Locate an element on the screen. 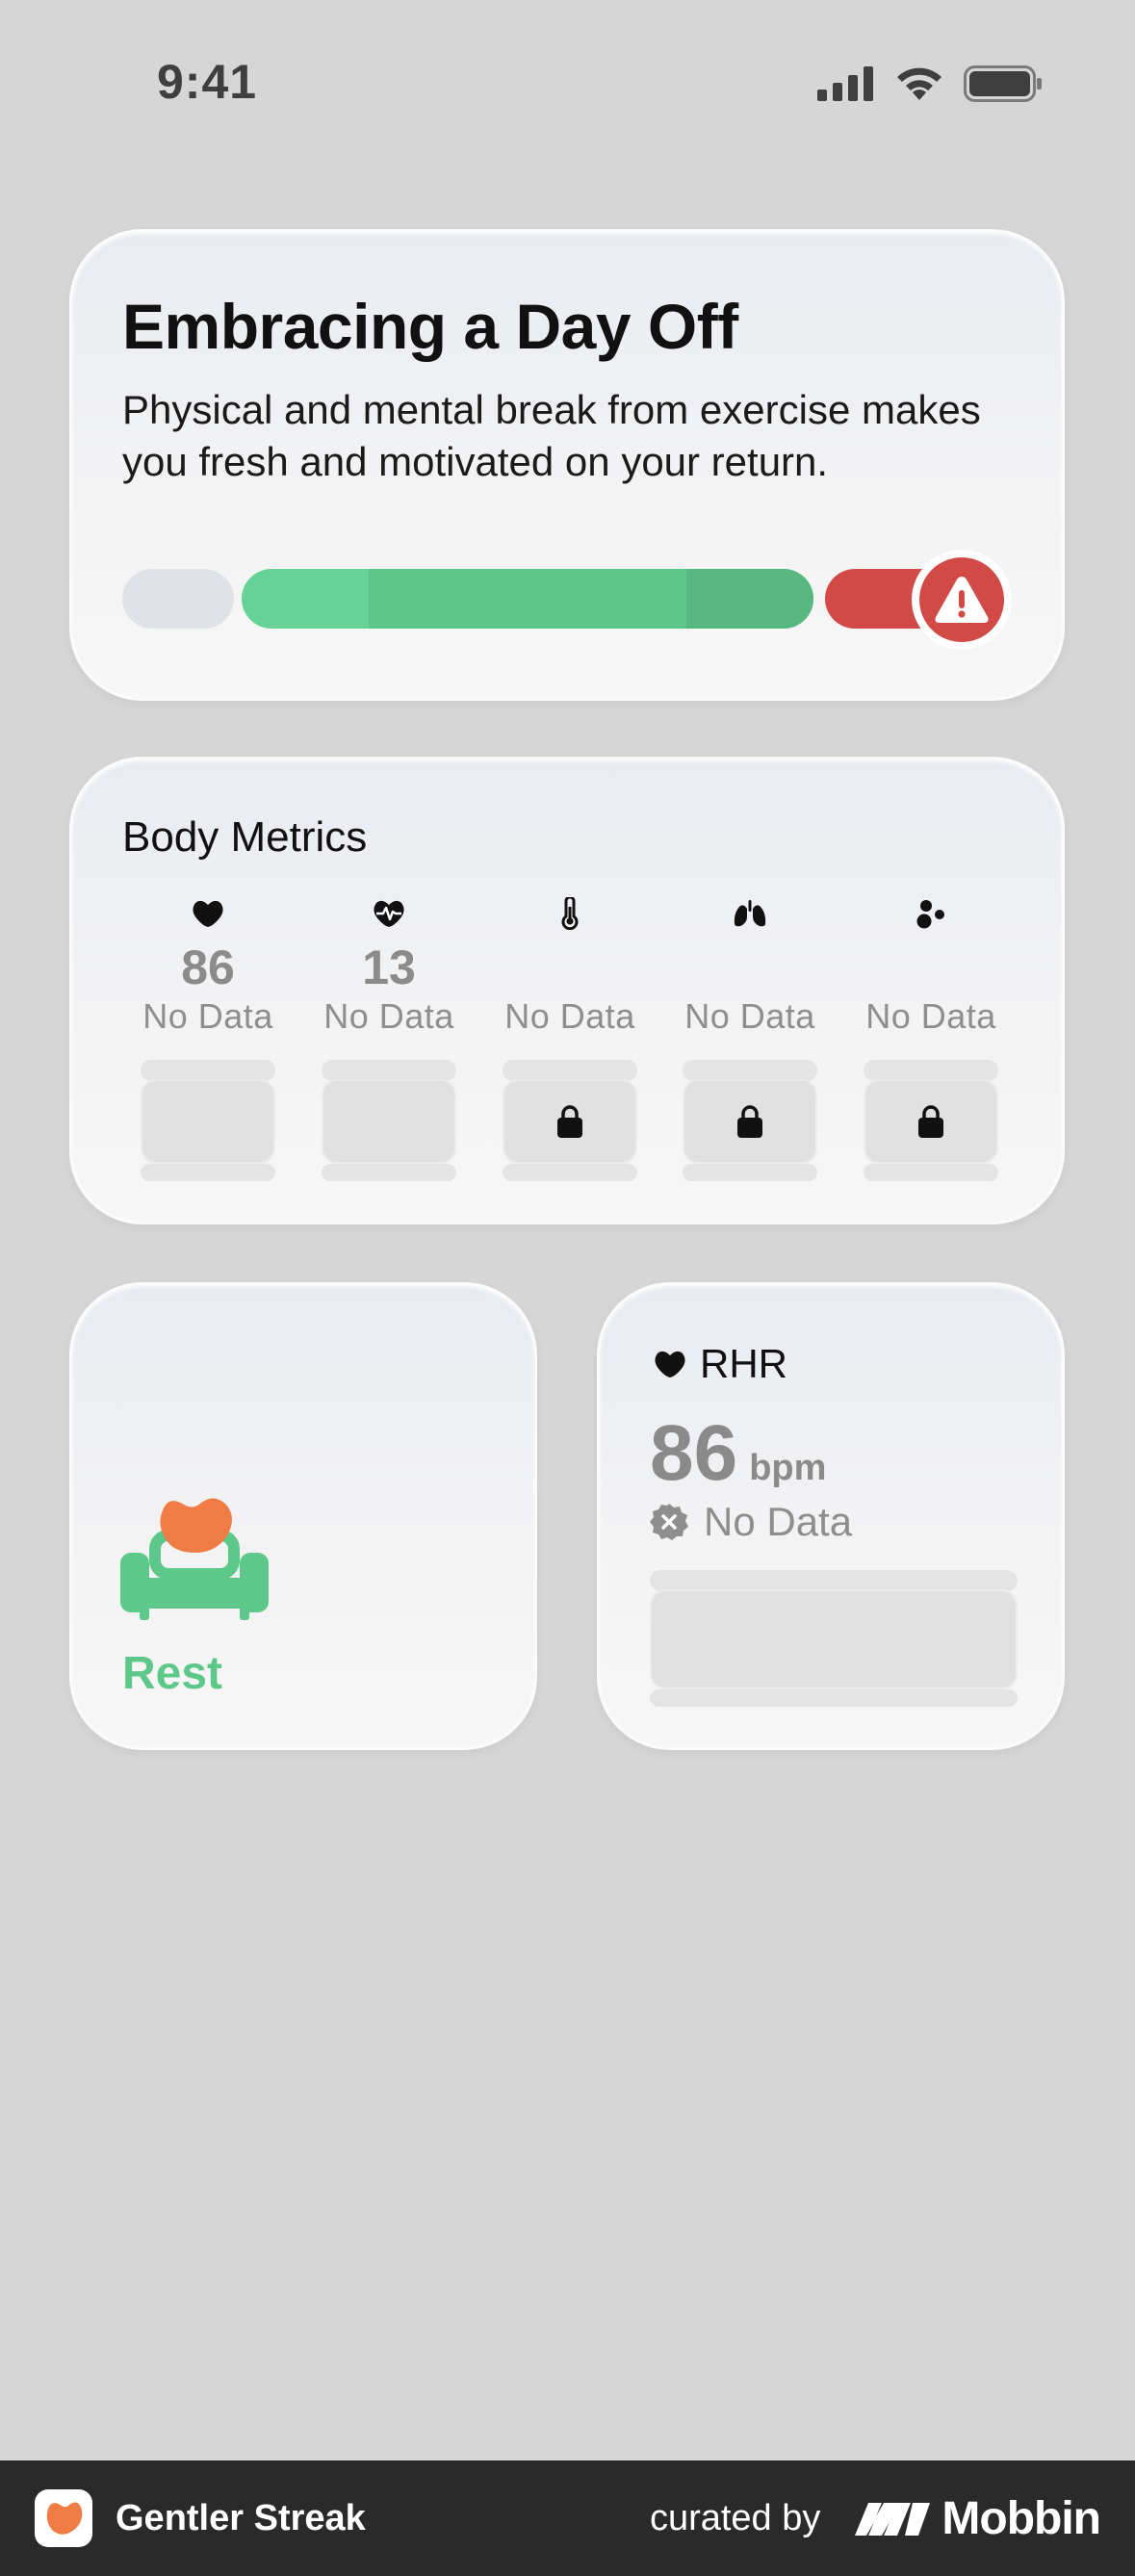  metric-heart-rate: 86 No Data is located at coordinates (208, 1037).